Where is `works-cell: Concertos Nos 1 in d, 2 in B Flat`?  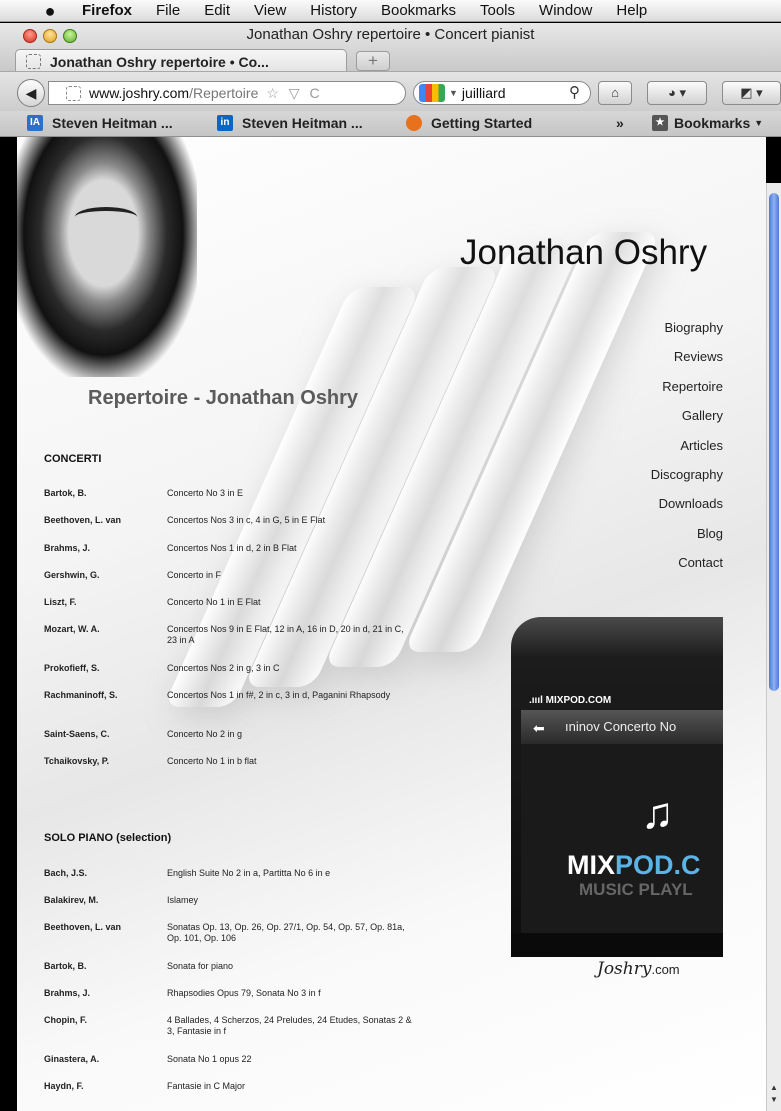 works-cell: Concertos Nos 1 in d, 2 in B Flat is located at coordinates (232, 548).